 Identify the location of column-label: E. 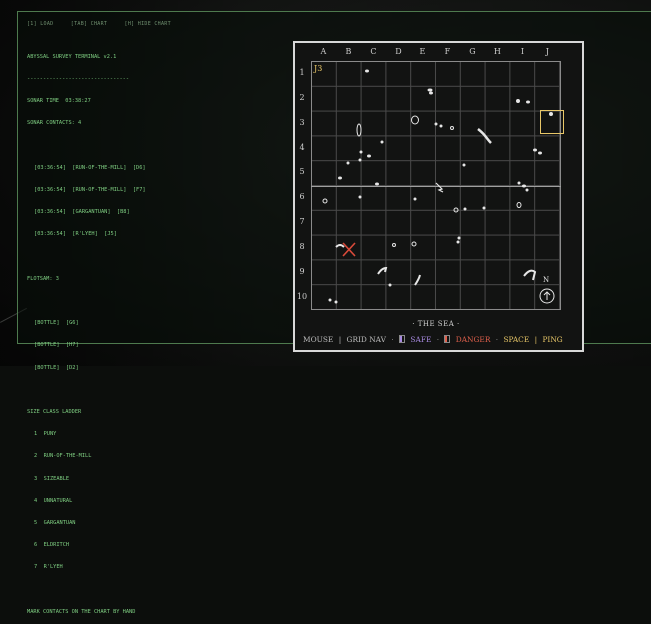
(422, 51).